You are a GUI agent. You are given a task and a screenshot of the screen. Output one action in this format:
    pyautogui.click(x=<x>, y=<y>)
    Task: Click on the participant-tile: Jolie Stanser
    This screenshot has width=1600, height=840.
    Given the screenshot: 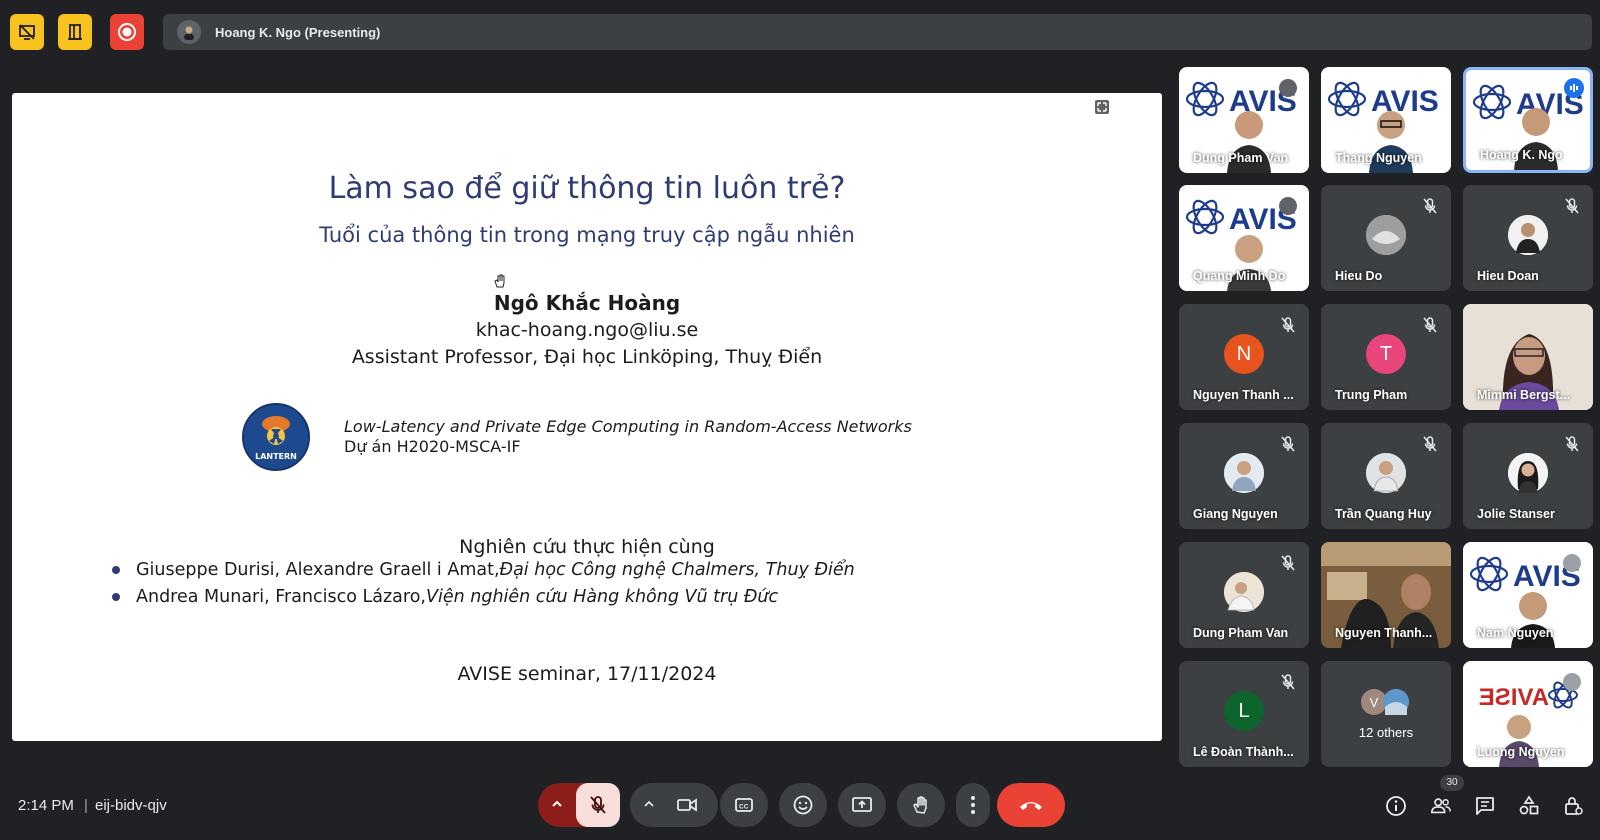 What is the action you would take?
    pyautogui.click(x=1528, y=476)
    